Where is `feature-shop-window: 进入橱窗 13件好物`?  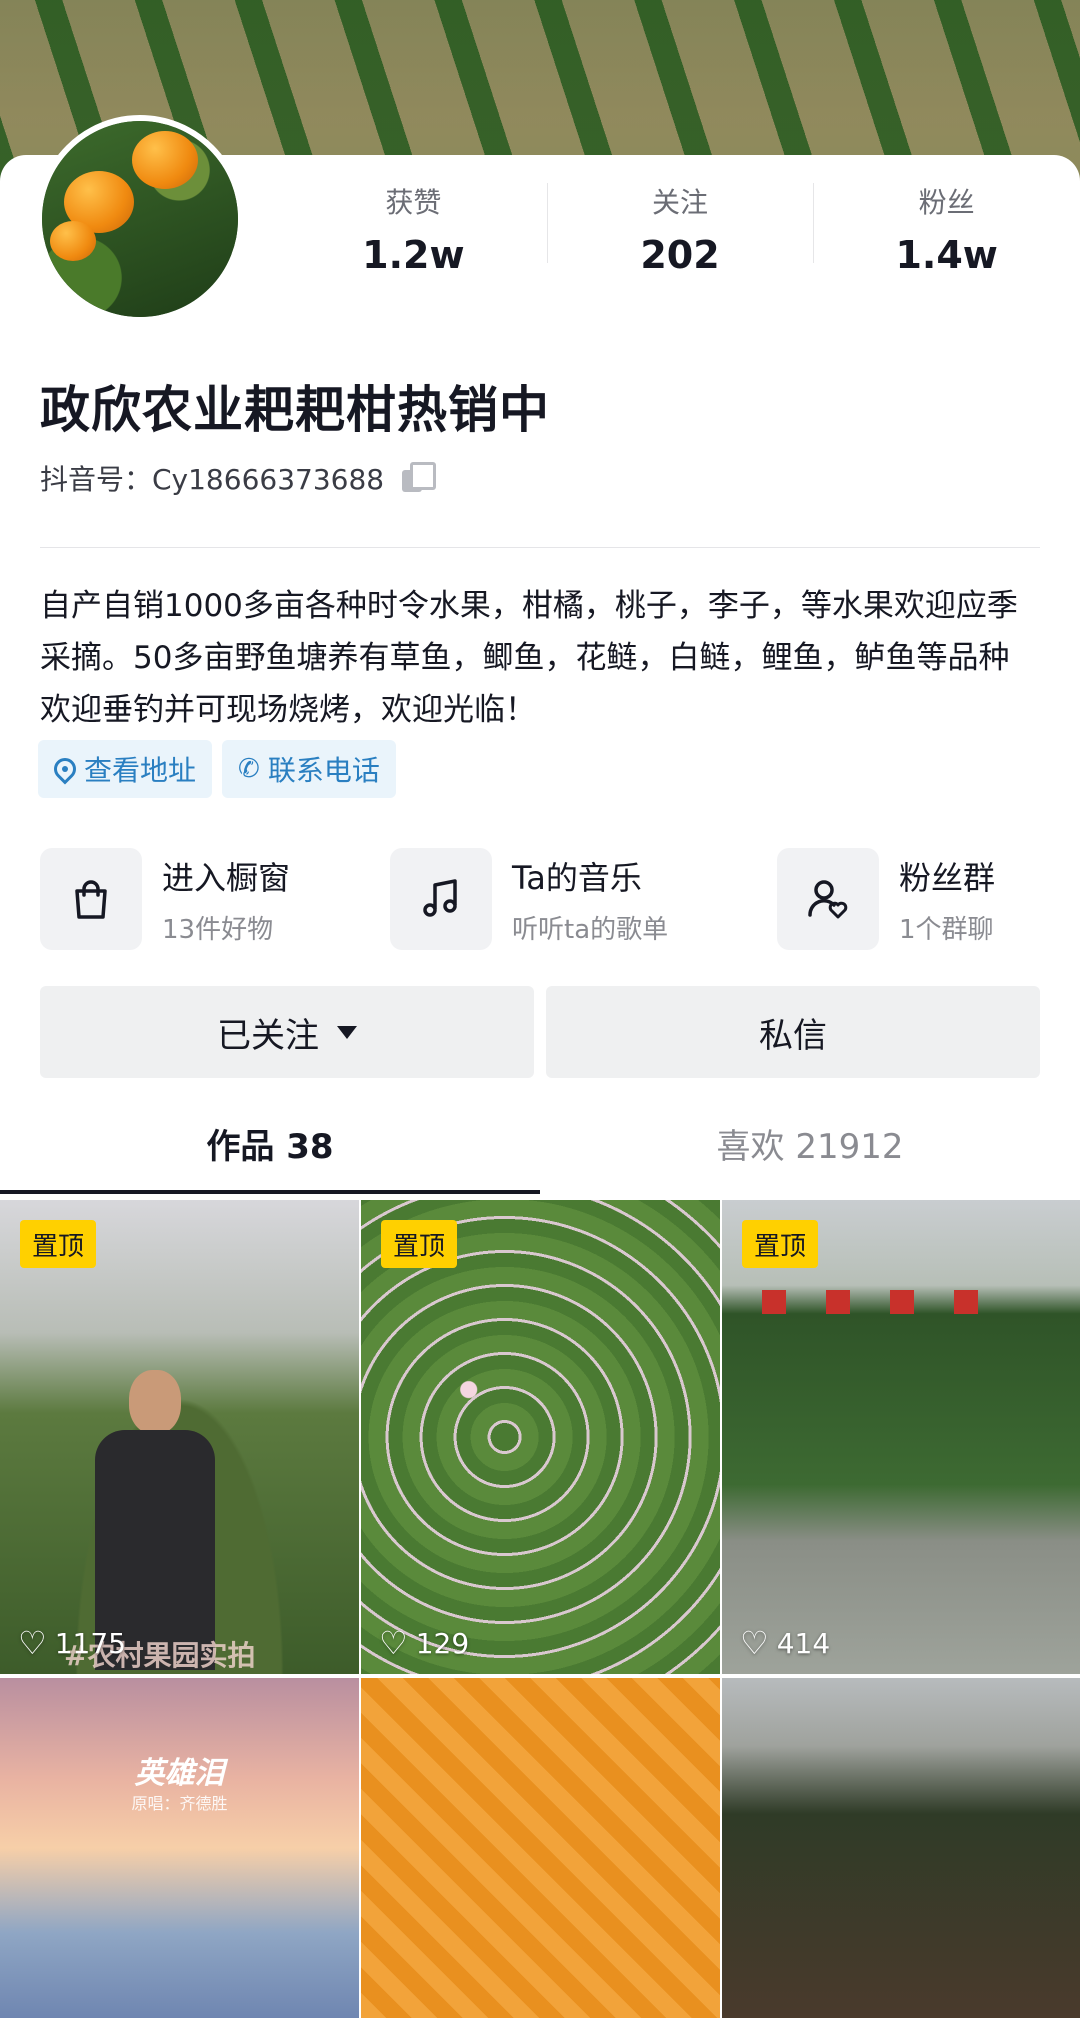
feature-shop-window: 进入橱窗 13件好物 is located at coordinates (165, 899).